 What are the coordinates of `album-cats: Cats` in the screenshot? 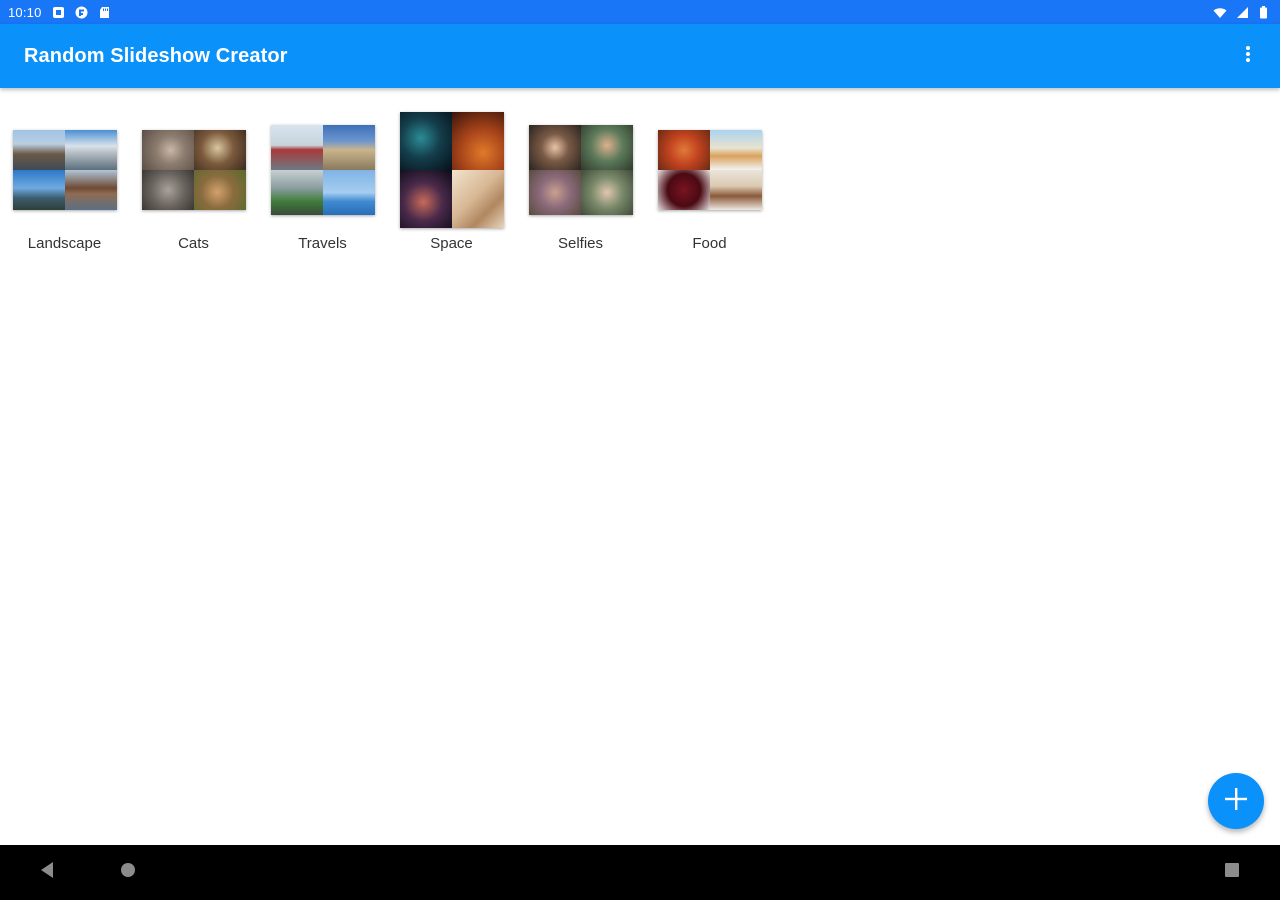 It's located at (193, 177).